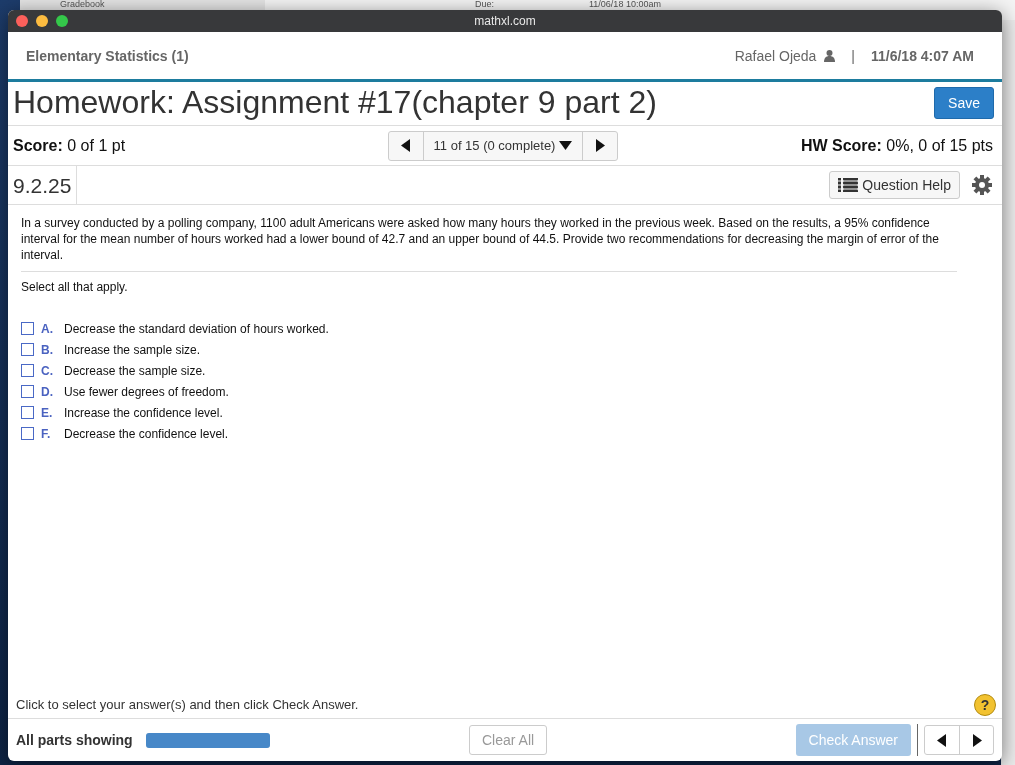 The width and height of the screenshot is (1015, 765). What do you see at coordinates (335, 102) in the screenshot?
I see `assignment-title: Homework: Assignment #17(chapter 9 part 2)` at bounding box center [335, 102].